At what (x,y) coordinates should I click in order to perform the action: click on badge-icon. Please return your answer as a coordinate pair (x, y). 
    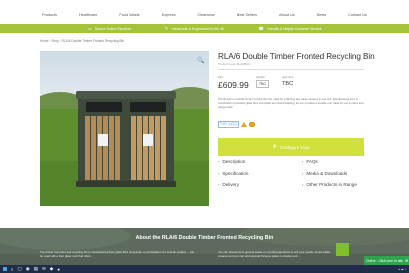
    Looking at the image, I should click on (252, 124).